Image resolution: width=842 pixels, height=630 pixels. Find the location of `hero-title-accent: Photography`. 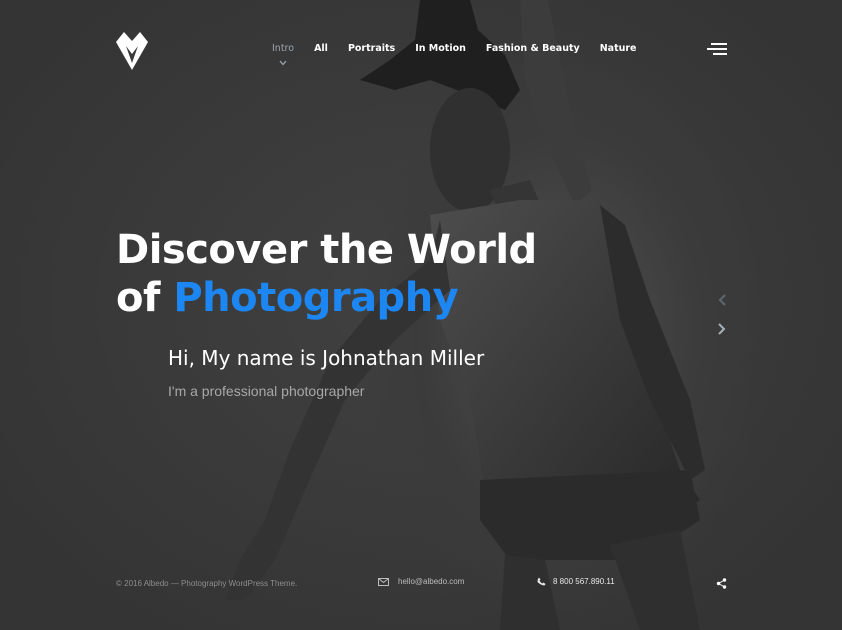

hero-title-accent: Photography is located at coordinates (316, 298).